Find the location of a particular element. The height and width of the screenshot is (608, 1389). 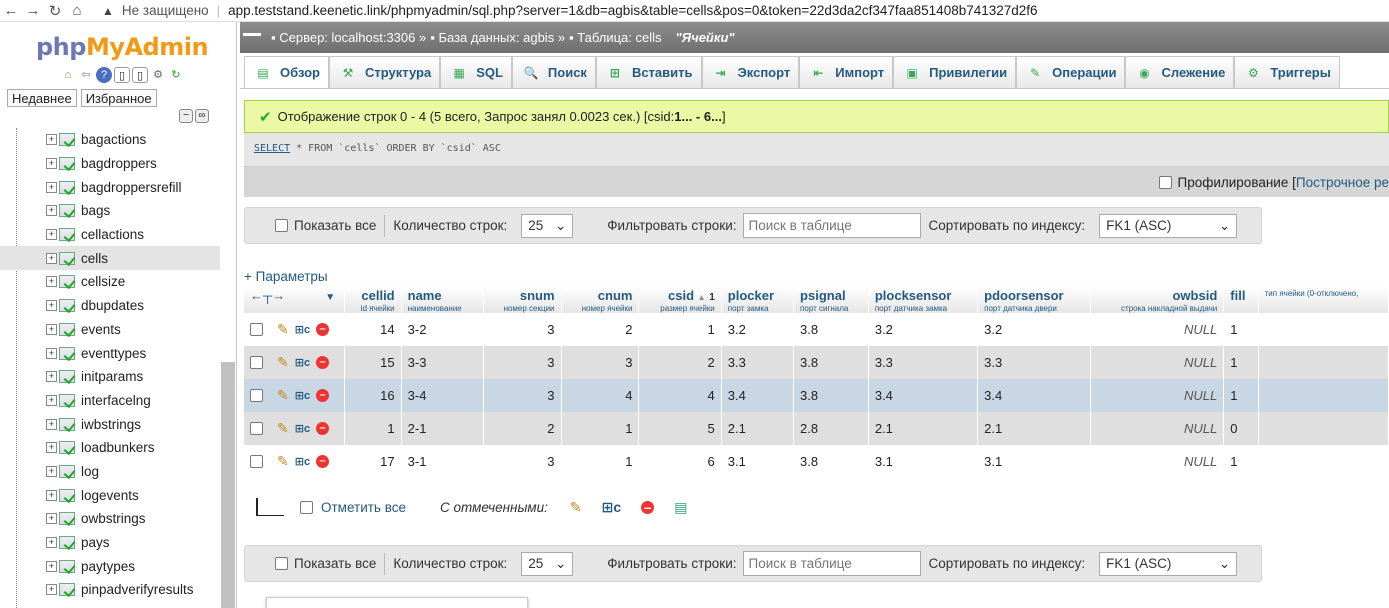

table-cell: 3-4 is located at coordinates (442, 395).